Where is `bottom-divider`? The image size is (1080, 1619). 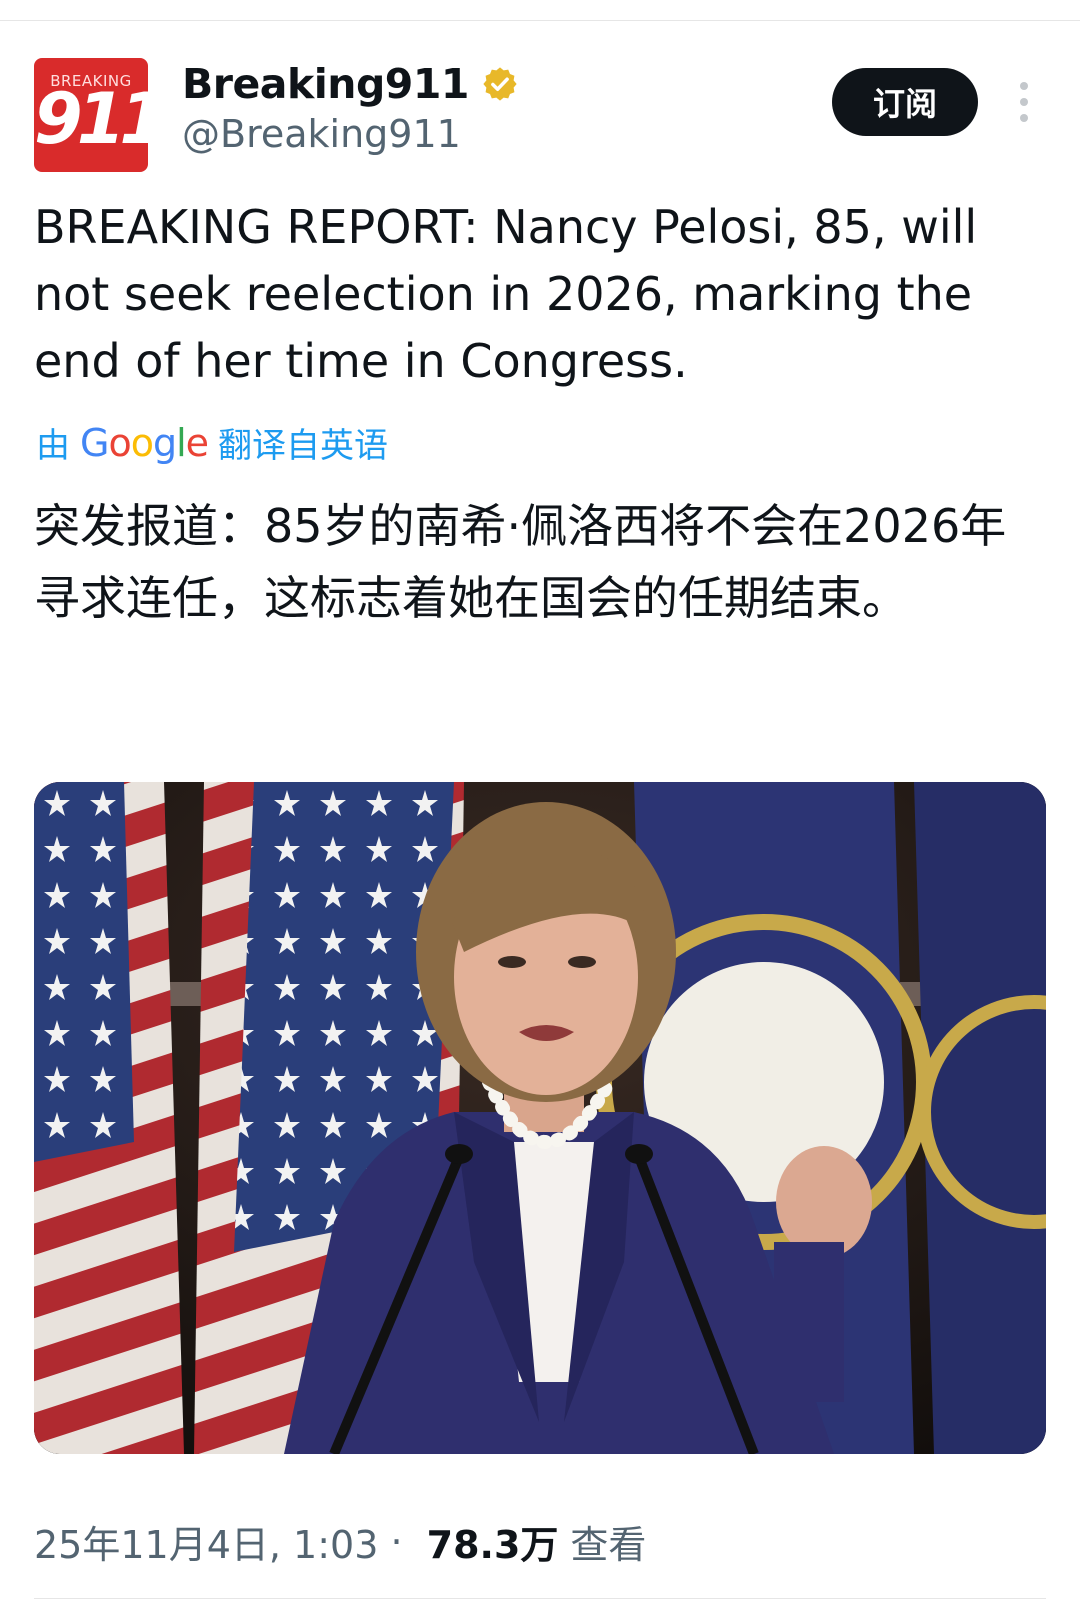
bottom-divider is located at coordinates (540, 1598).